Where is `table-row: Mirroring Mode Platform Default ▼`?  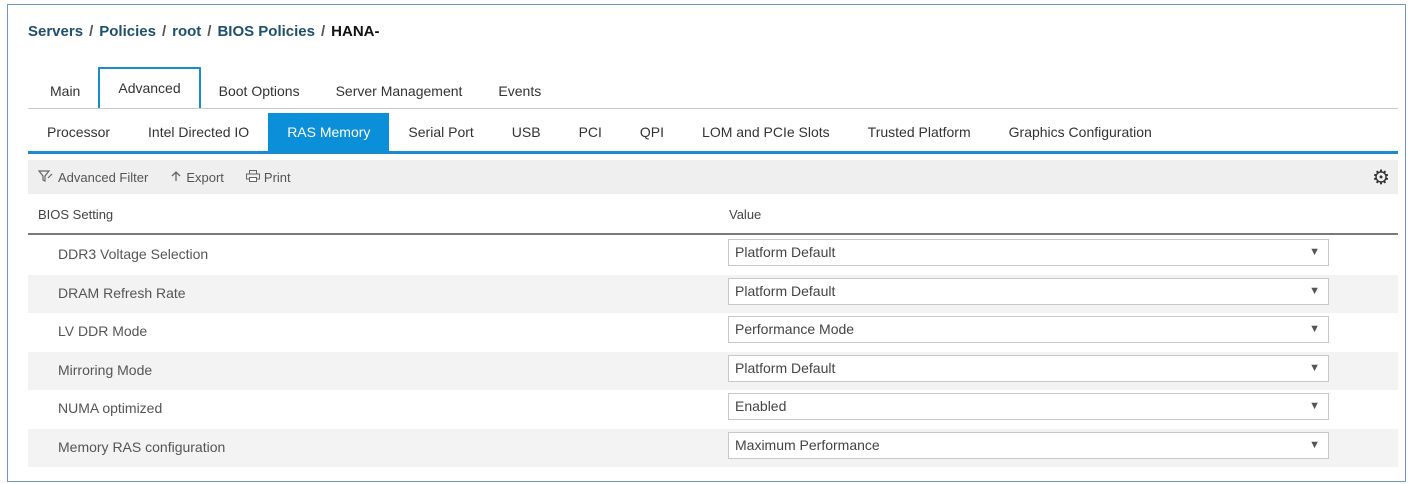 table-row: Mirroring Mode Platform Default ▼ is located at coordinates (713, 370).